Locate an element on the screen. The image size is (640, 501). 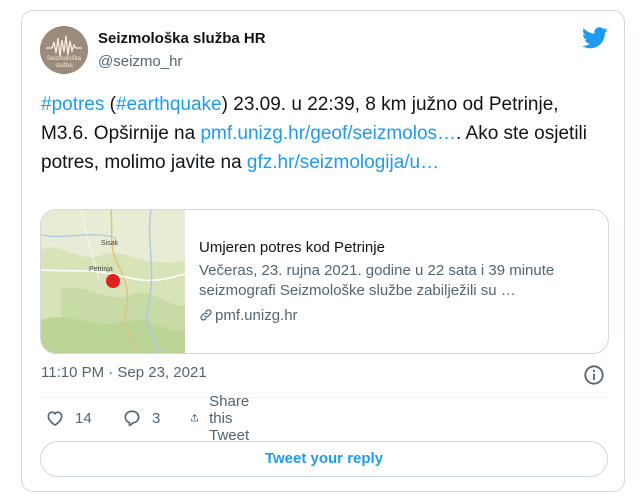
tweet-timestamp: 11:10 PM · Sep 23, 2021 is located at coordinates (124, 372).